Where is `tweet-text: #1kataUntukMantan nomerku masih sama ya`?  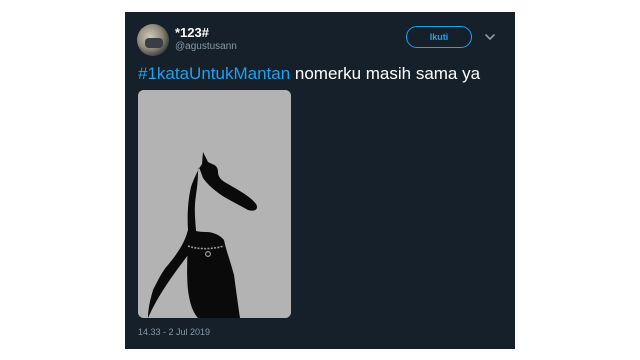
tweet-text: #1kataUntukMantan nomerku masih sama ya is located at coordinates (309, 74).